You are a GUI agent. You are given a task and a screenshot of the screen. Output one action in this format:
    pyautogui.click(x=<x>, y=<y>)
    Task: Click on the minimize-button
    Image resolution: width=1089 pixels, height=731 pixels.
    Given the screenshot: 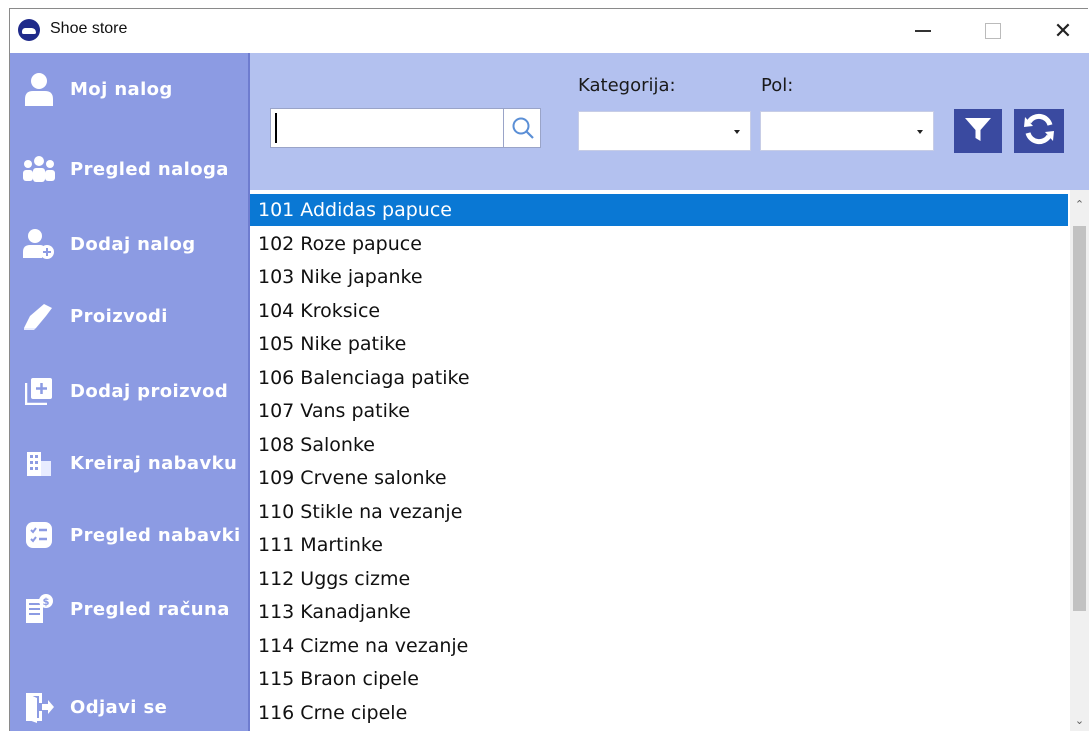 What is the action you would take?
    pyautogui.click(x=923, y=31)
    